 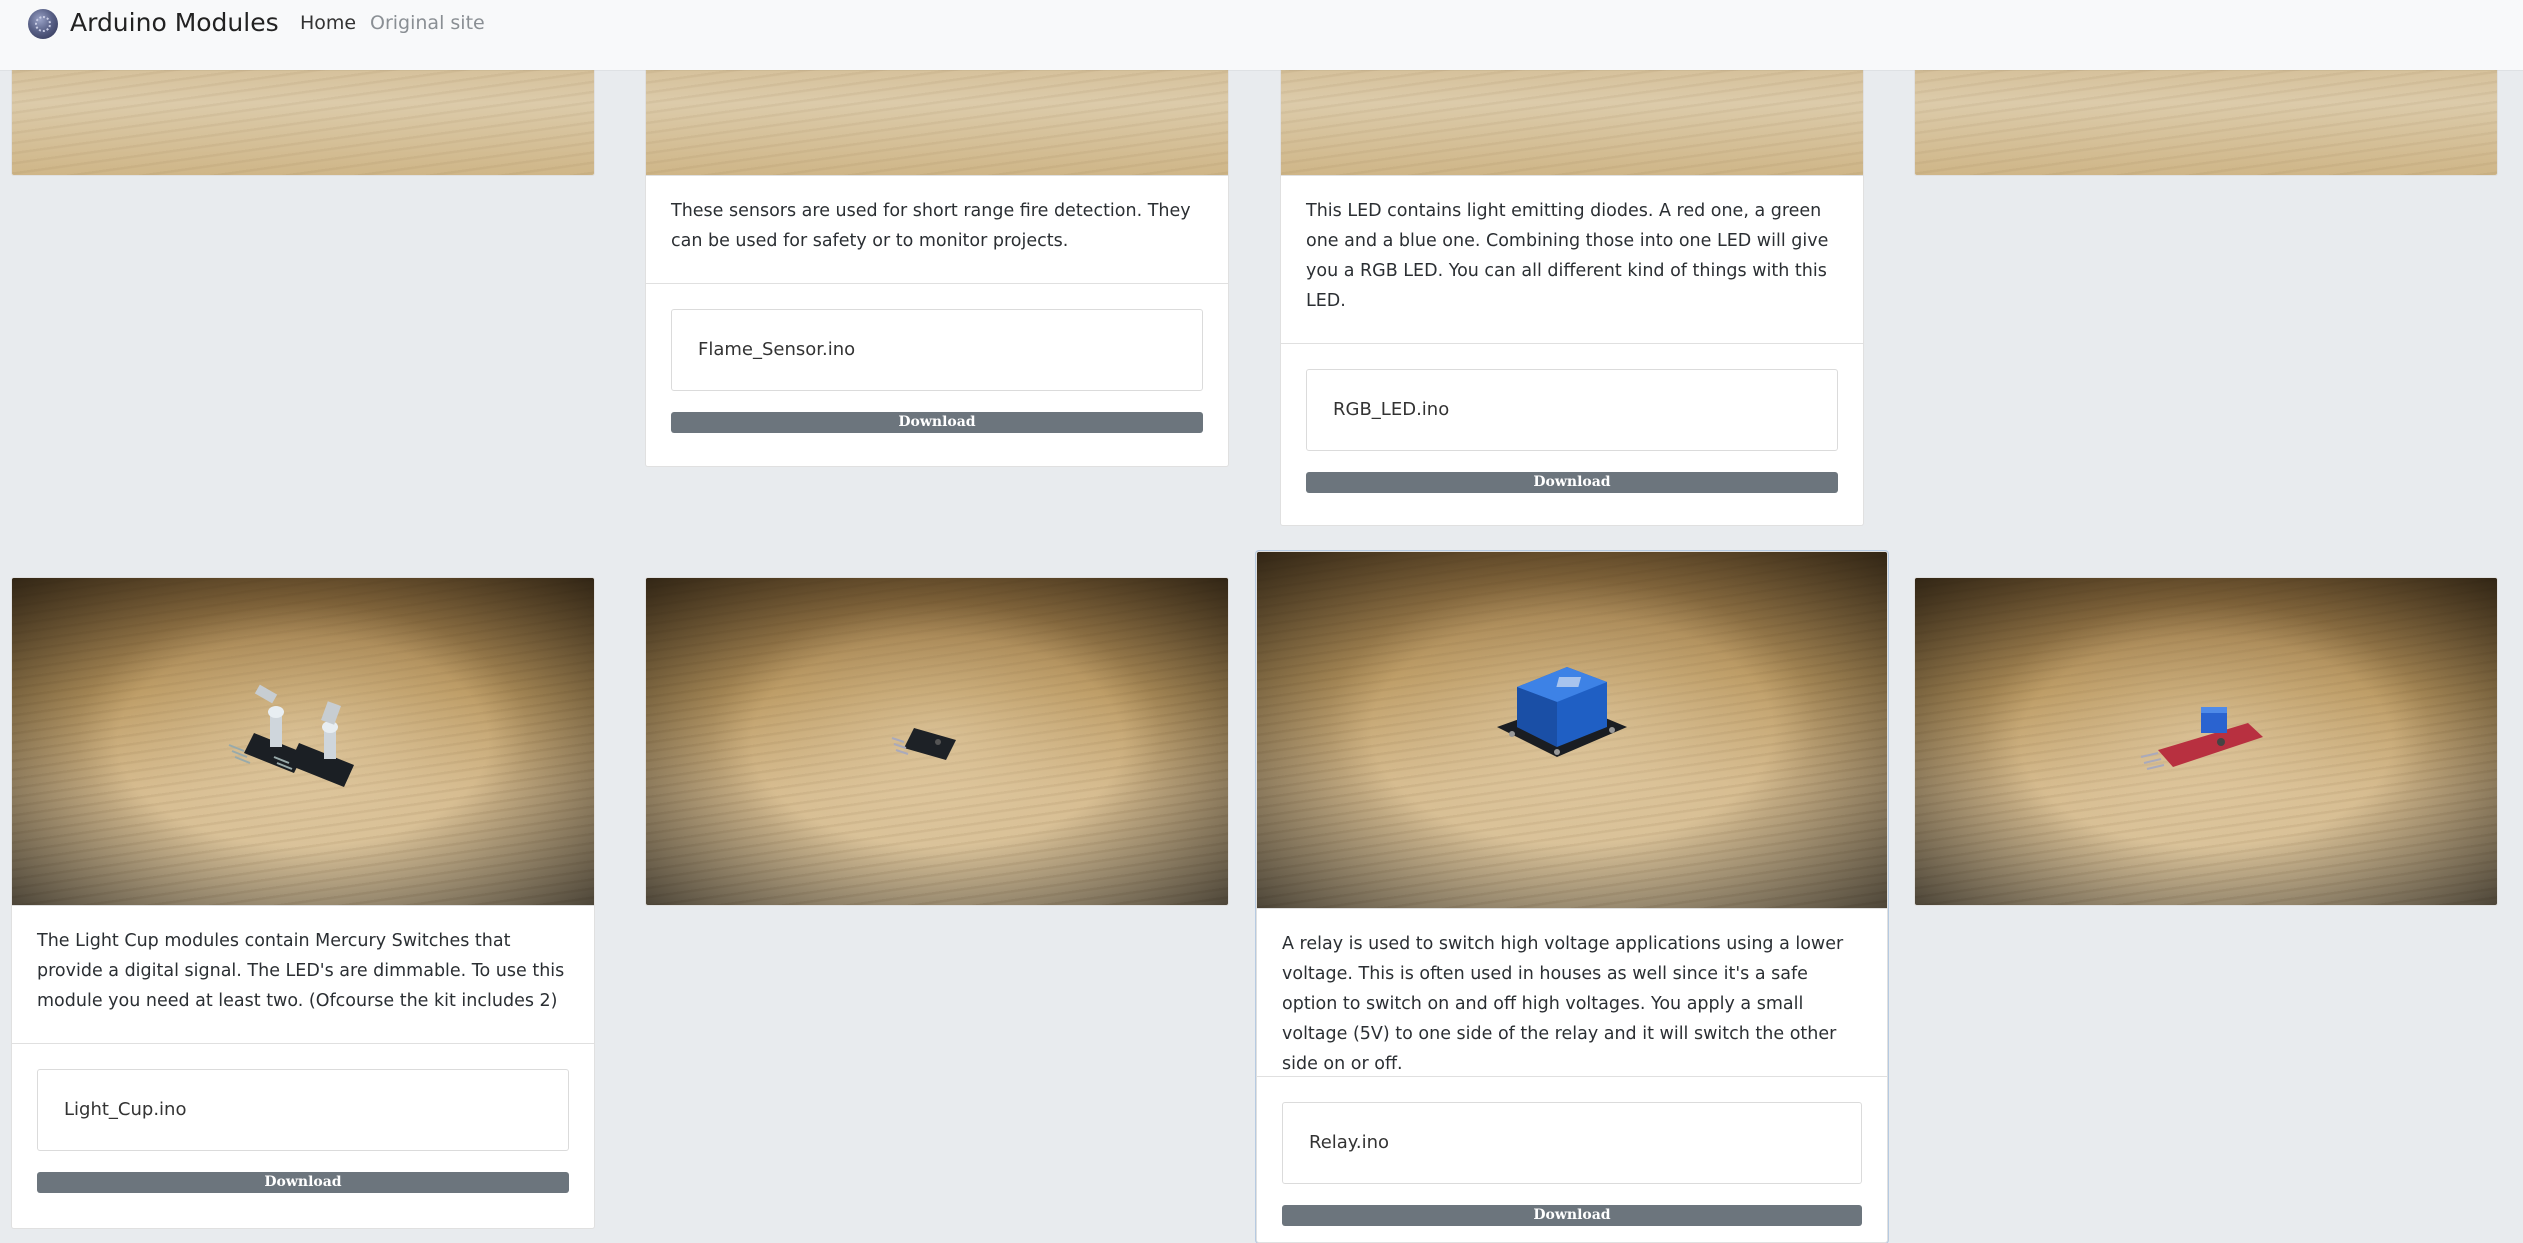 I want to click on file-name-field: Light_Cup.ino, so click(x=303, y=1110).